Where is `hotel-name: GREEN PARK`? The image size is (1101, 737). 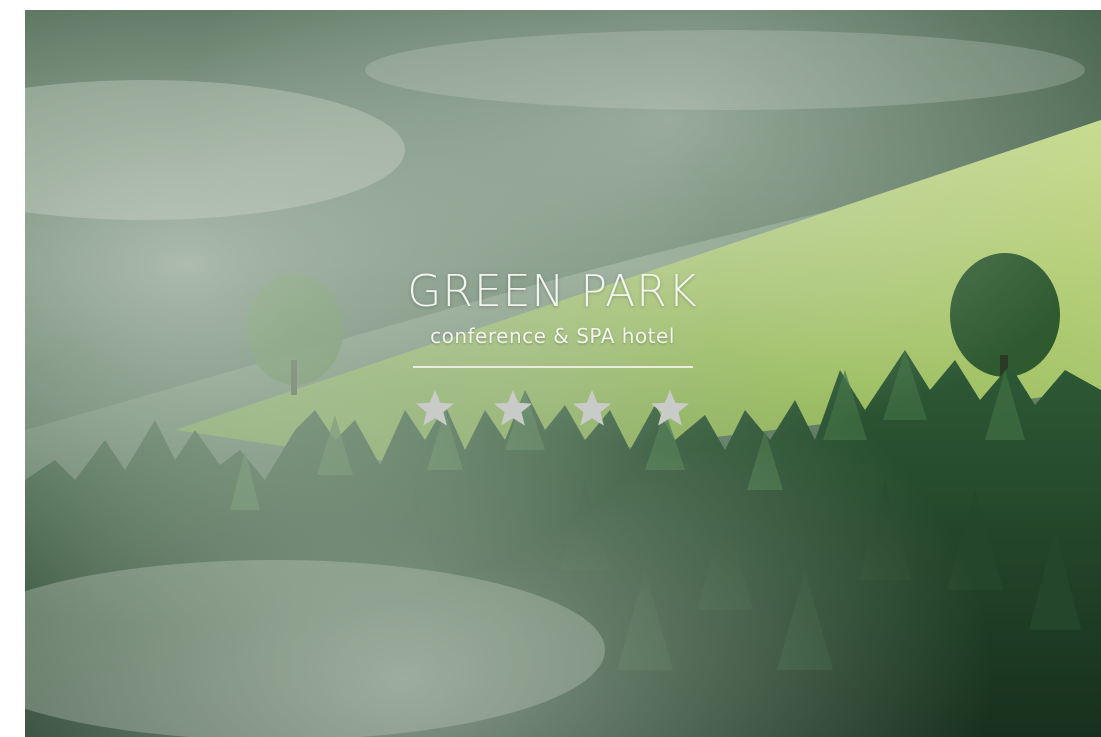
hotel-name: GREEN PARK is located at coordinates (552, 291).